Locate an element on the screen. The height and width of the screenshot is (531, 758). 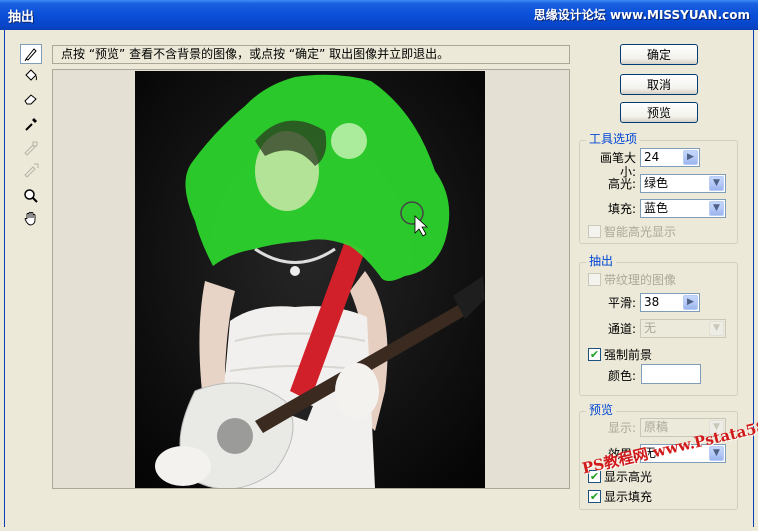
highlighter-icon is located at coordinates (30, 55).